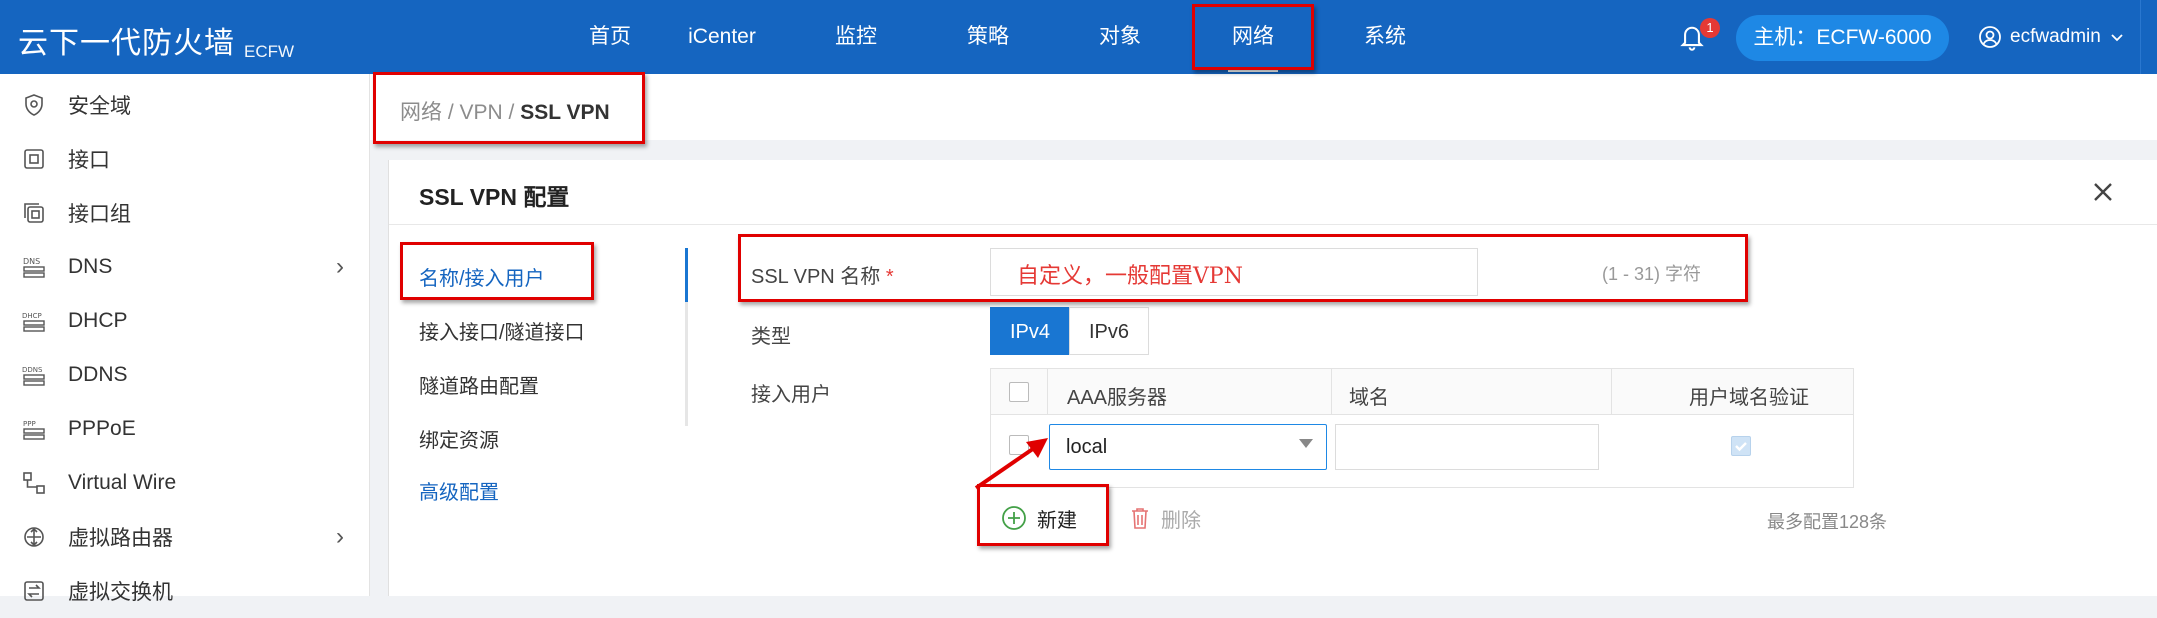  What do you see at coordinates (185, 483) in the screenshot?
I see `sidebar-item-virtual-wire: Virtual Wire` at bounding box center [185, 483].